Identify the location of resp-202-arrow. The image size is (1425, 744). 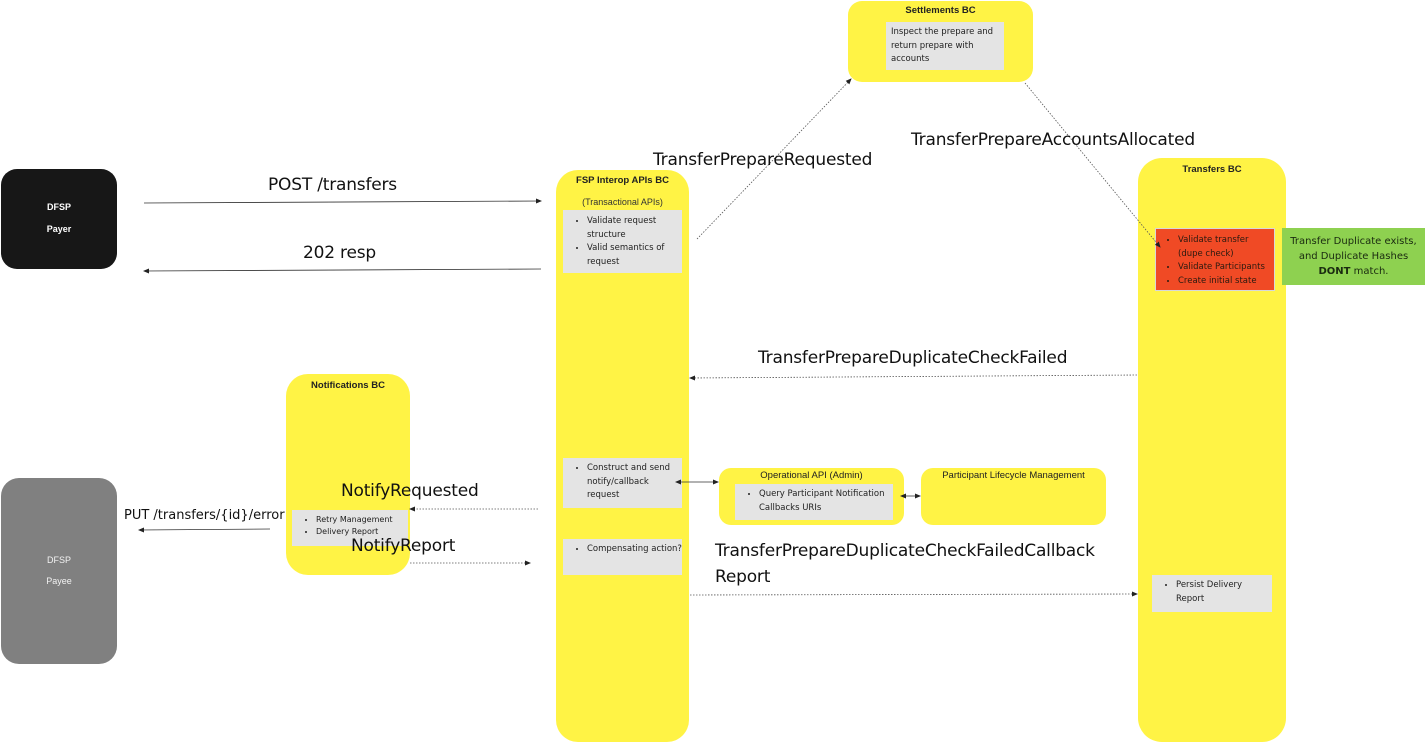
(342, 271).